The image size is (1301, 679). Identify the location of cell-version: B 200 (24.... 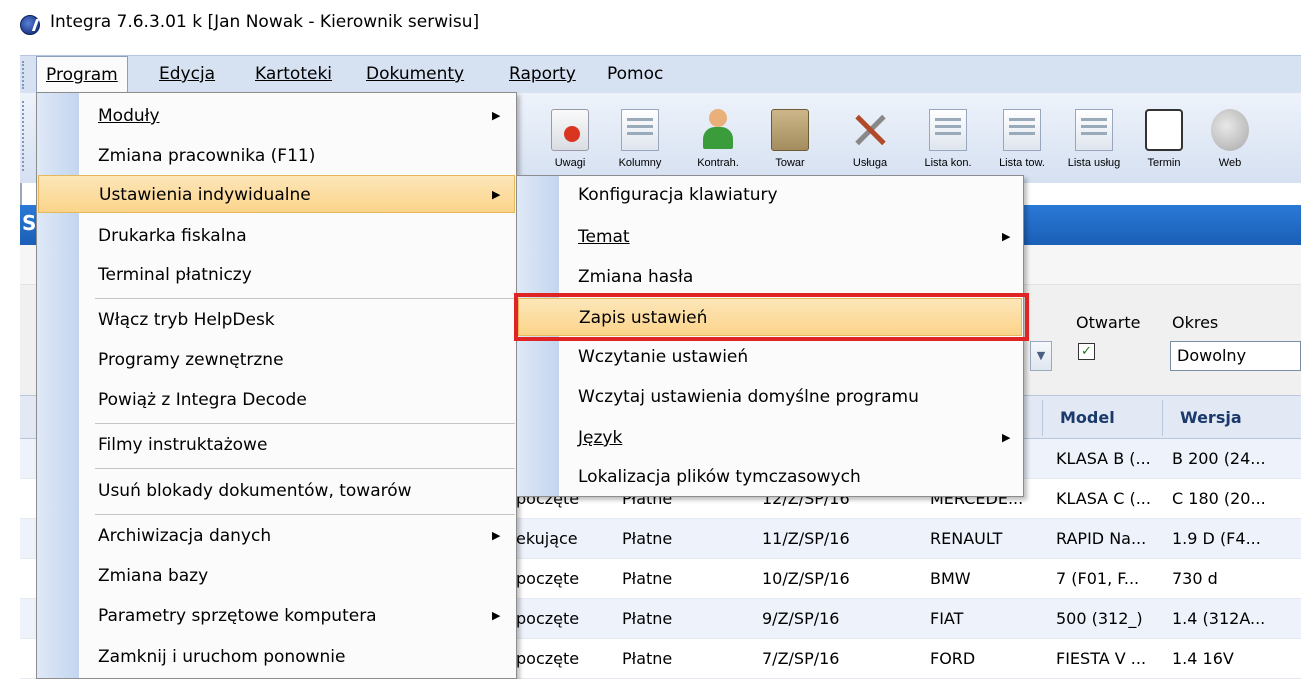
(1219, 458).